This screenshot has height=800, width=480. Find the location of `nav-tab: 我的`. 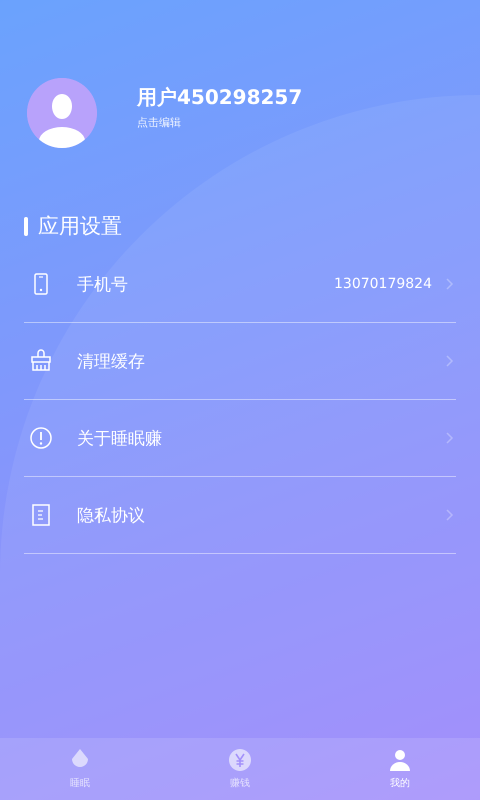

nav-tab: 我的 is located at coordinates (400, 769).